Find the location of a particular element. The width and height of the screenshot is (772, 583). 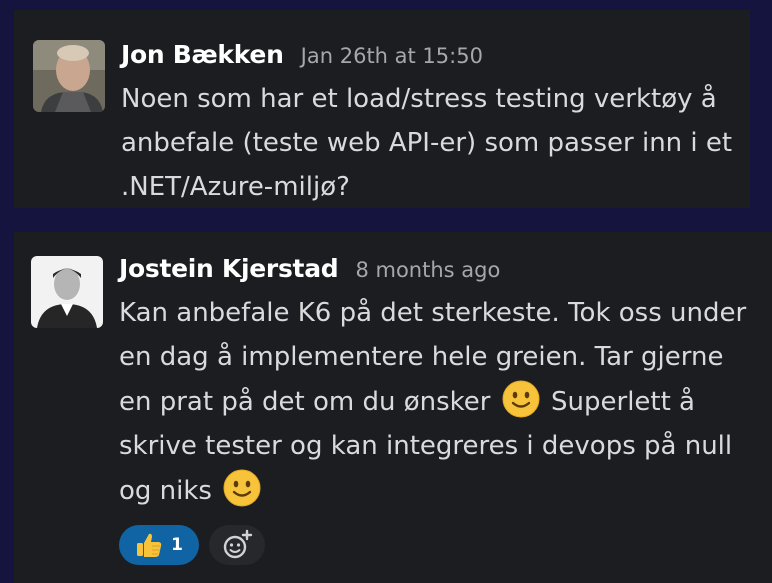

message-header: Jostein Kjerstad 8 months ago is located at coordinates (441, 270).